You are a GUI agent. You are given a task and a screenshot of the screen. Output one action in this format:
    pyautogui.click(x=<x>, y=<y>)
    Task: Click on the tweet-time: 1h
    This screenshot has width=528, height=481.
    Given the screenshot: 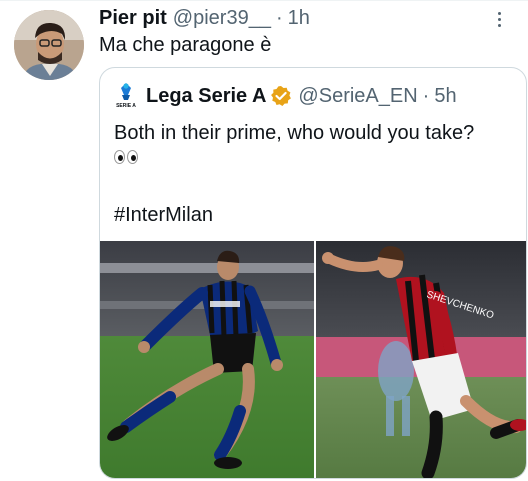 What is the action you would take?
    pyautogui.click(x=299, y=18)
    